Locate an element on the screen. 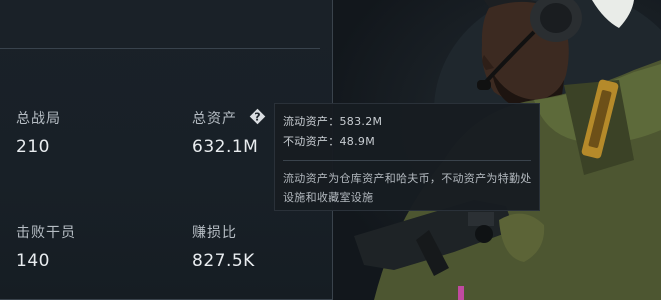  liquid-assets-text: 流动资产：583.2M is located at coordinates (333, 121).